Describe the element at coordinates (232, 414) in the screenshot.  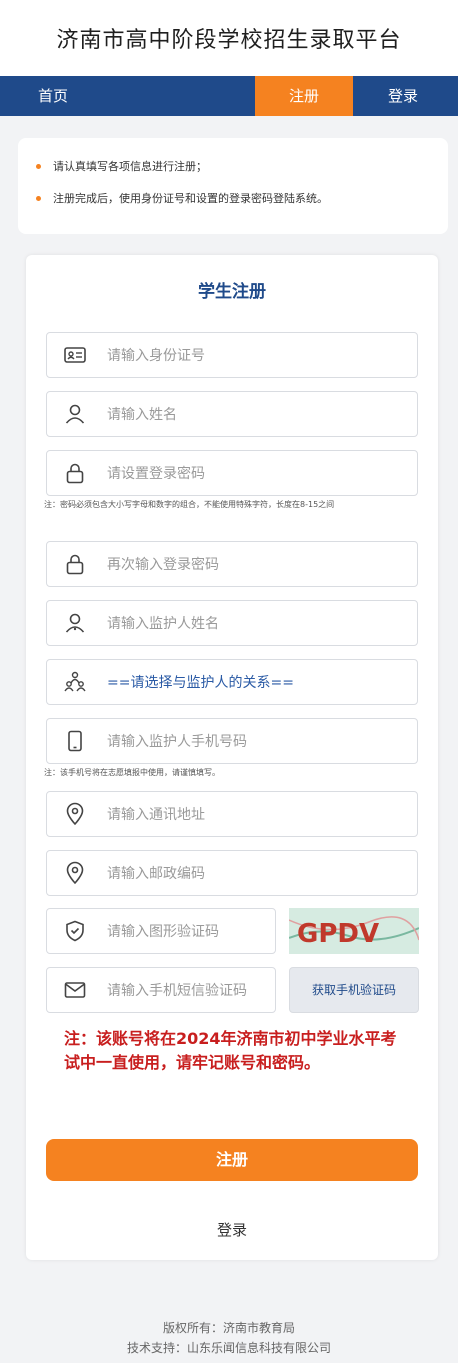
I see `name-input: 请输入姓名` at that location.